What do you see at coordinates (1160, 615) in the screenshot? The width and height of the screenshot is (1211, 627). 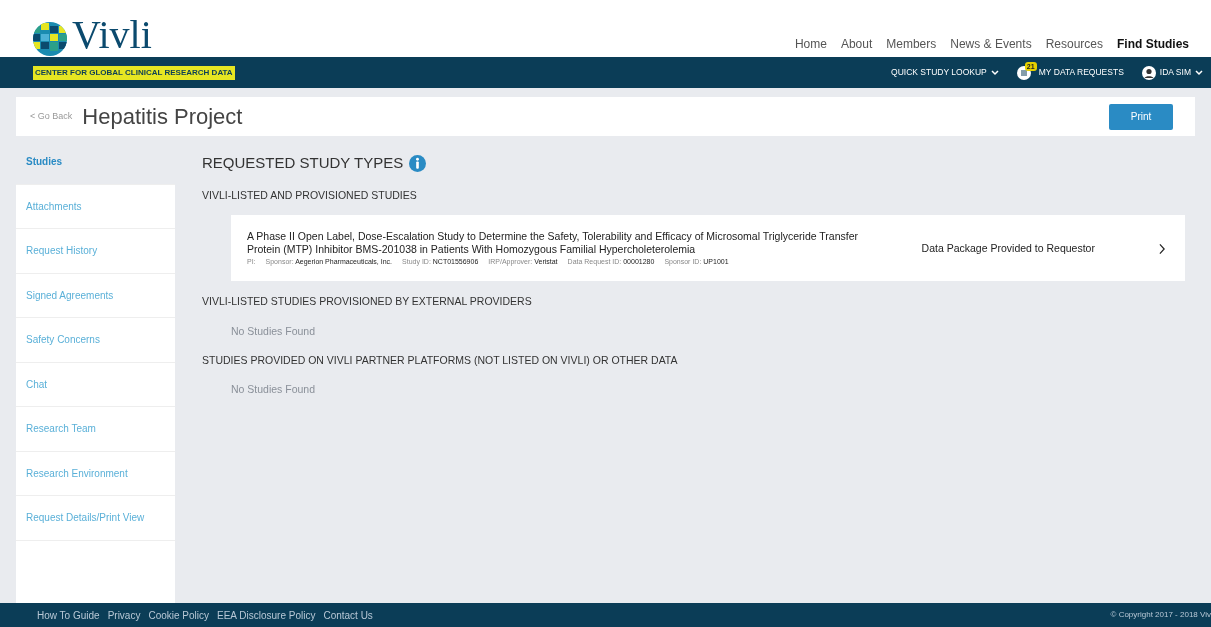 I see `copyright-text: © Copyright 2017 - 2018 Viv` at bounding box center [1160, 615].